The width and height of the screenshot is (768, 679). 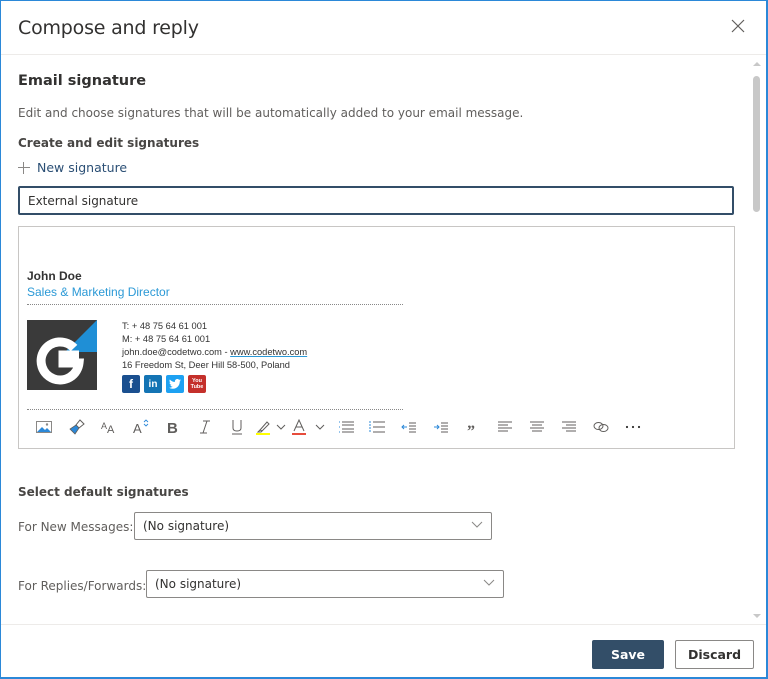 I want to click on decrease-indent-icon, so click(x=408, y=427).